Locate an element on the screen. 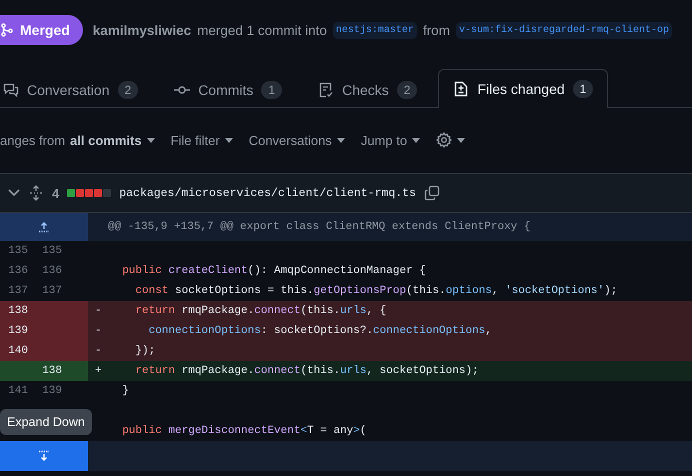 This screenshot has height=476, width=692. copy-icon is located at coordinates (432, 193).